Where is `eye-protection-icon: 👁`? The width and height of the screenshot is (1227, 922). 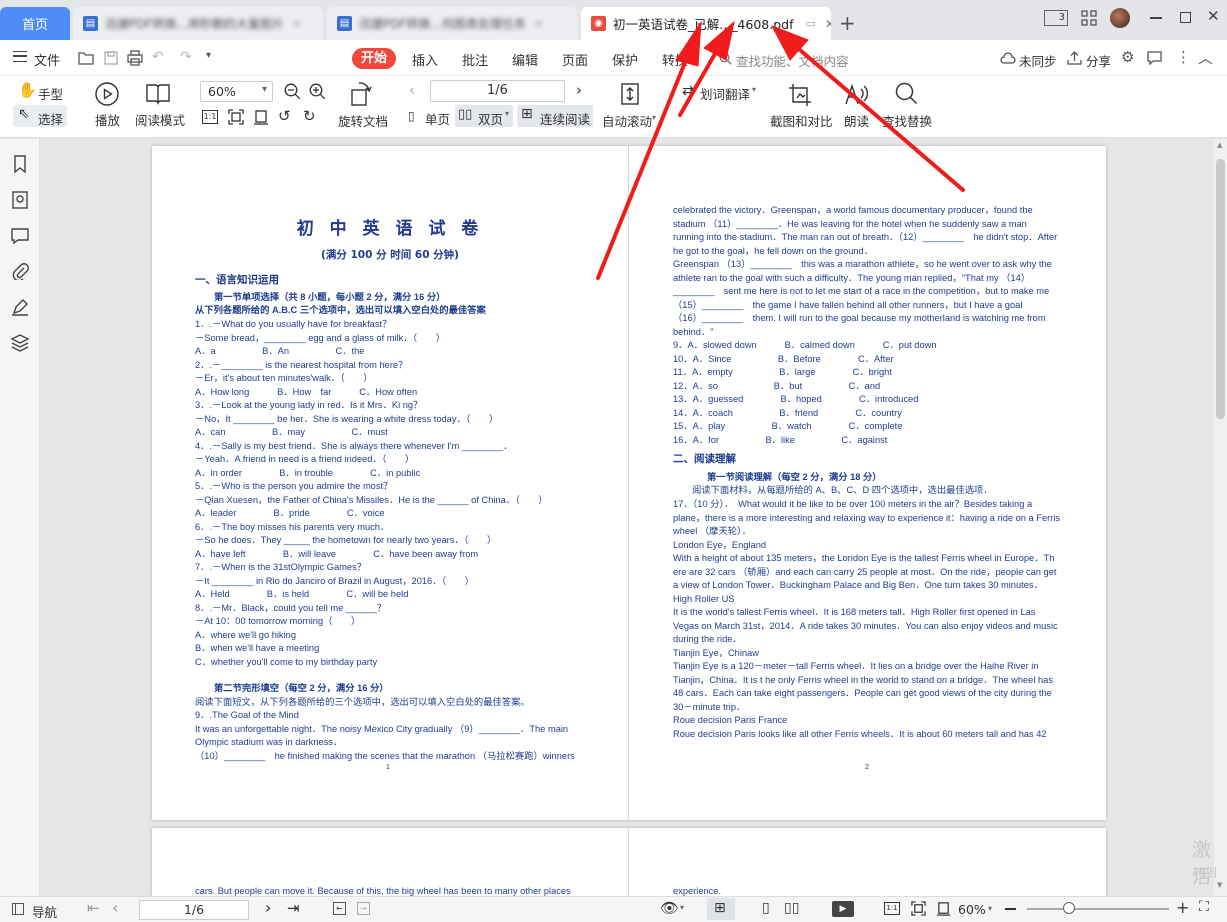 eye-protection-icon: 👁 is located at coordinates (669, 908).